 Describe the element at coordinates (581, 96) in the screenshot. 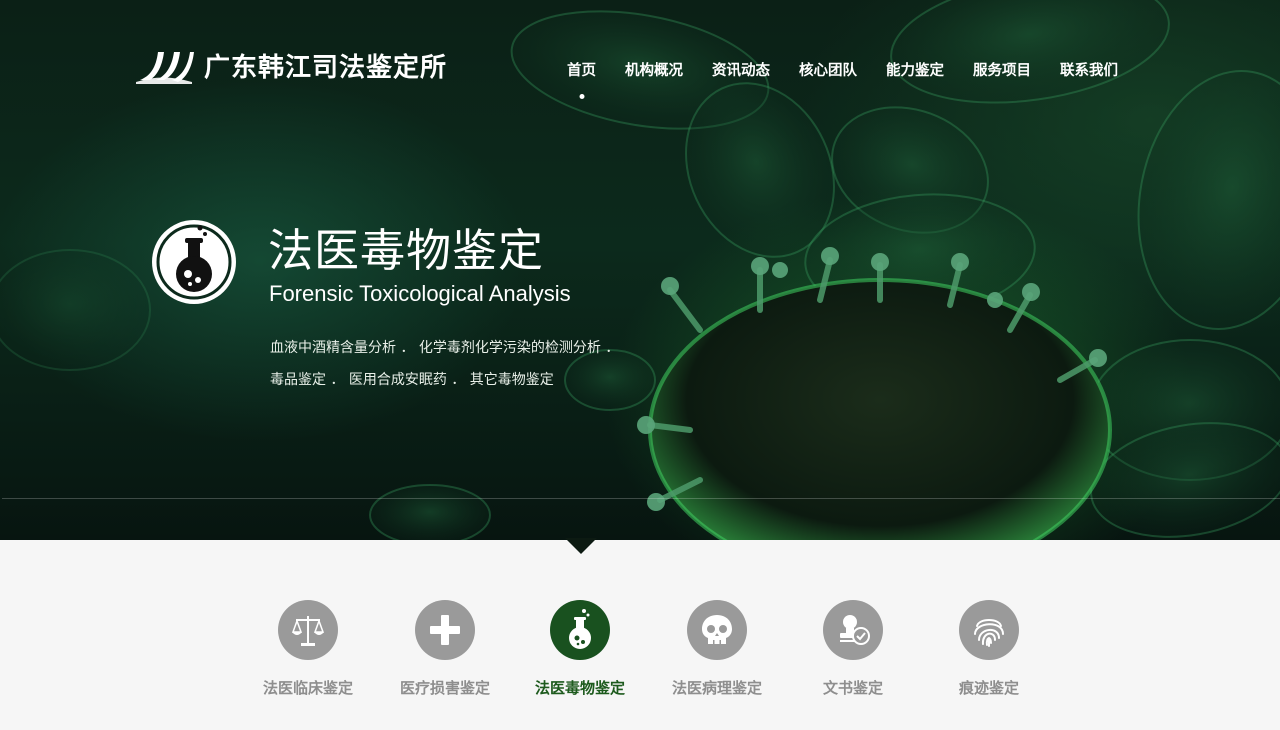

I see `active-indicator-dot` at that location.